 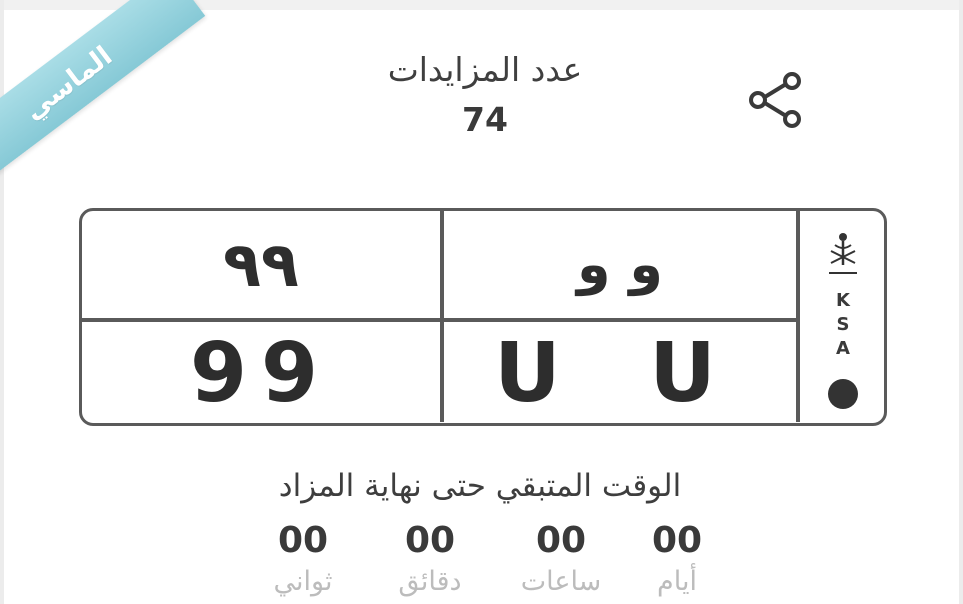 What do you see at coordinates (303, 581) in the screenshot?
I see `countdown-seconds-label: ثواني` at bounding box center [303, 581].